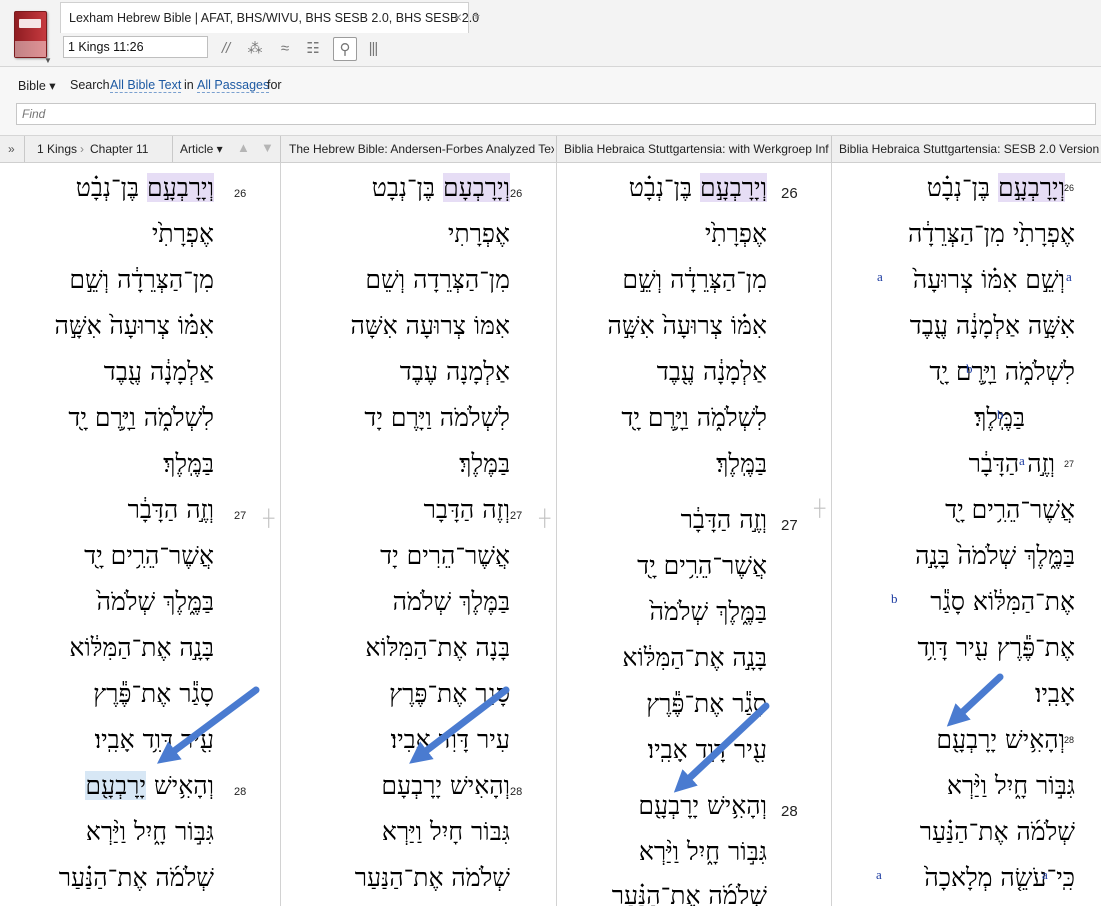  Describe the element at coordinates (476, 187) in the screenshot. I see `highlighted-word: וְיָרָבְעָם` at that location.